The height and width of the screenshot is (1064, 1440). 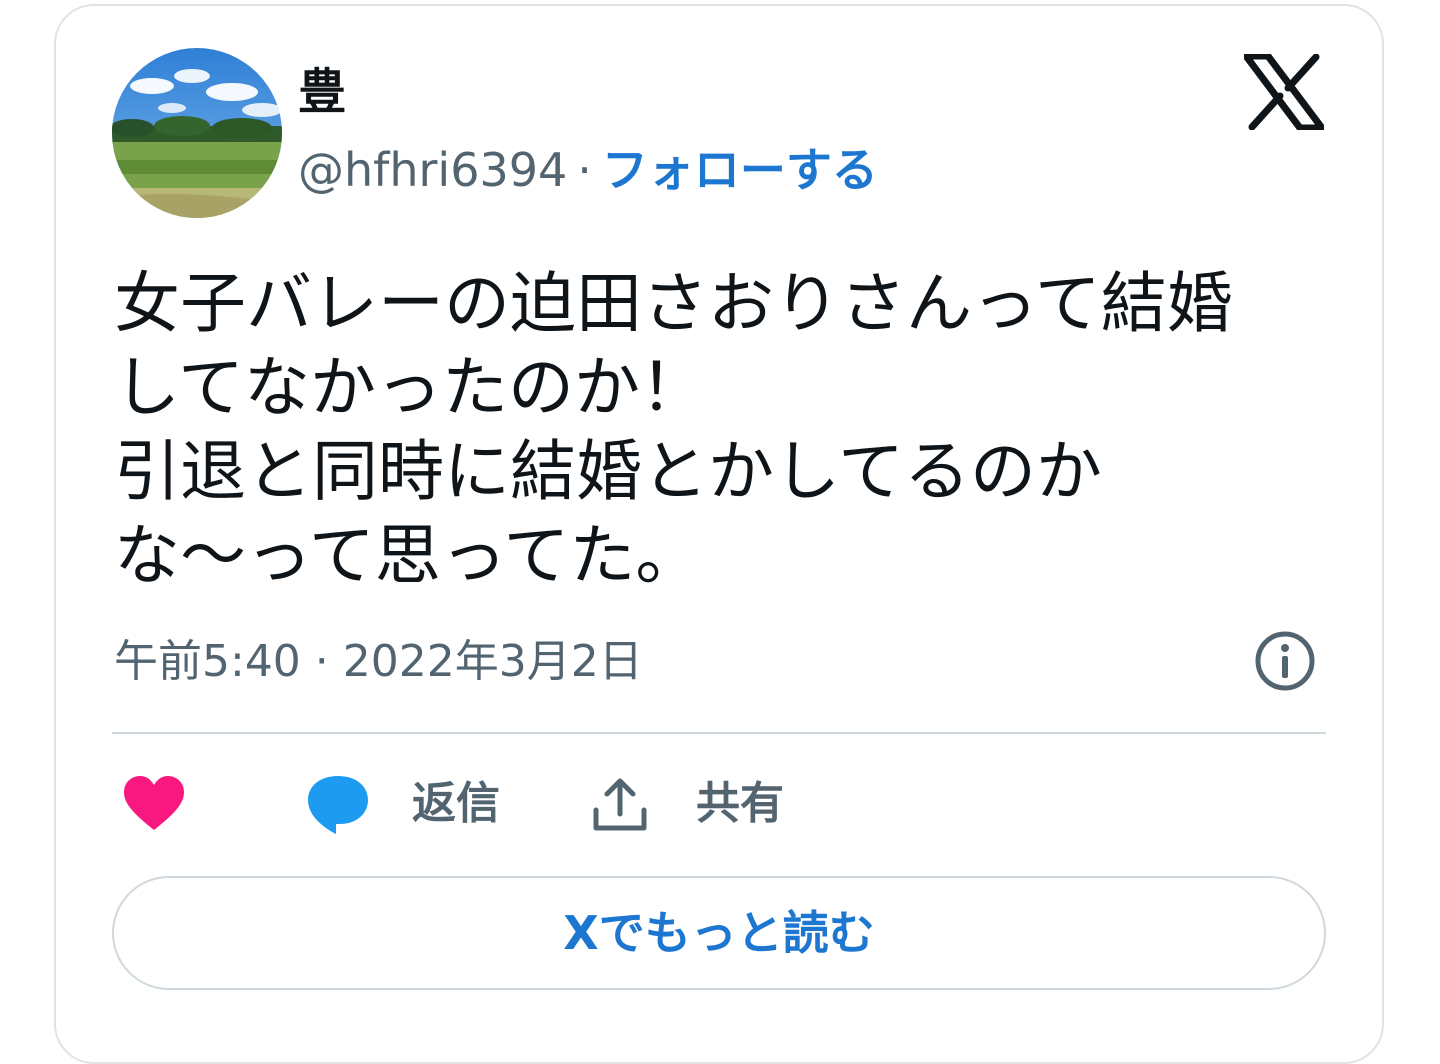 I want to click on handle-row: @hfhri6394 · フォローする, so click(x=588, y=170).